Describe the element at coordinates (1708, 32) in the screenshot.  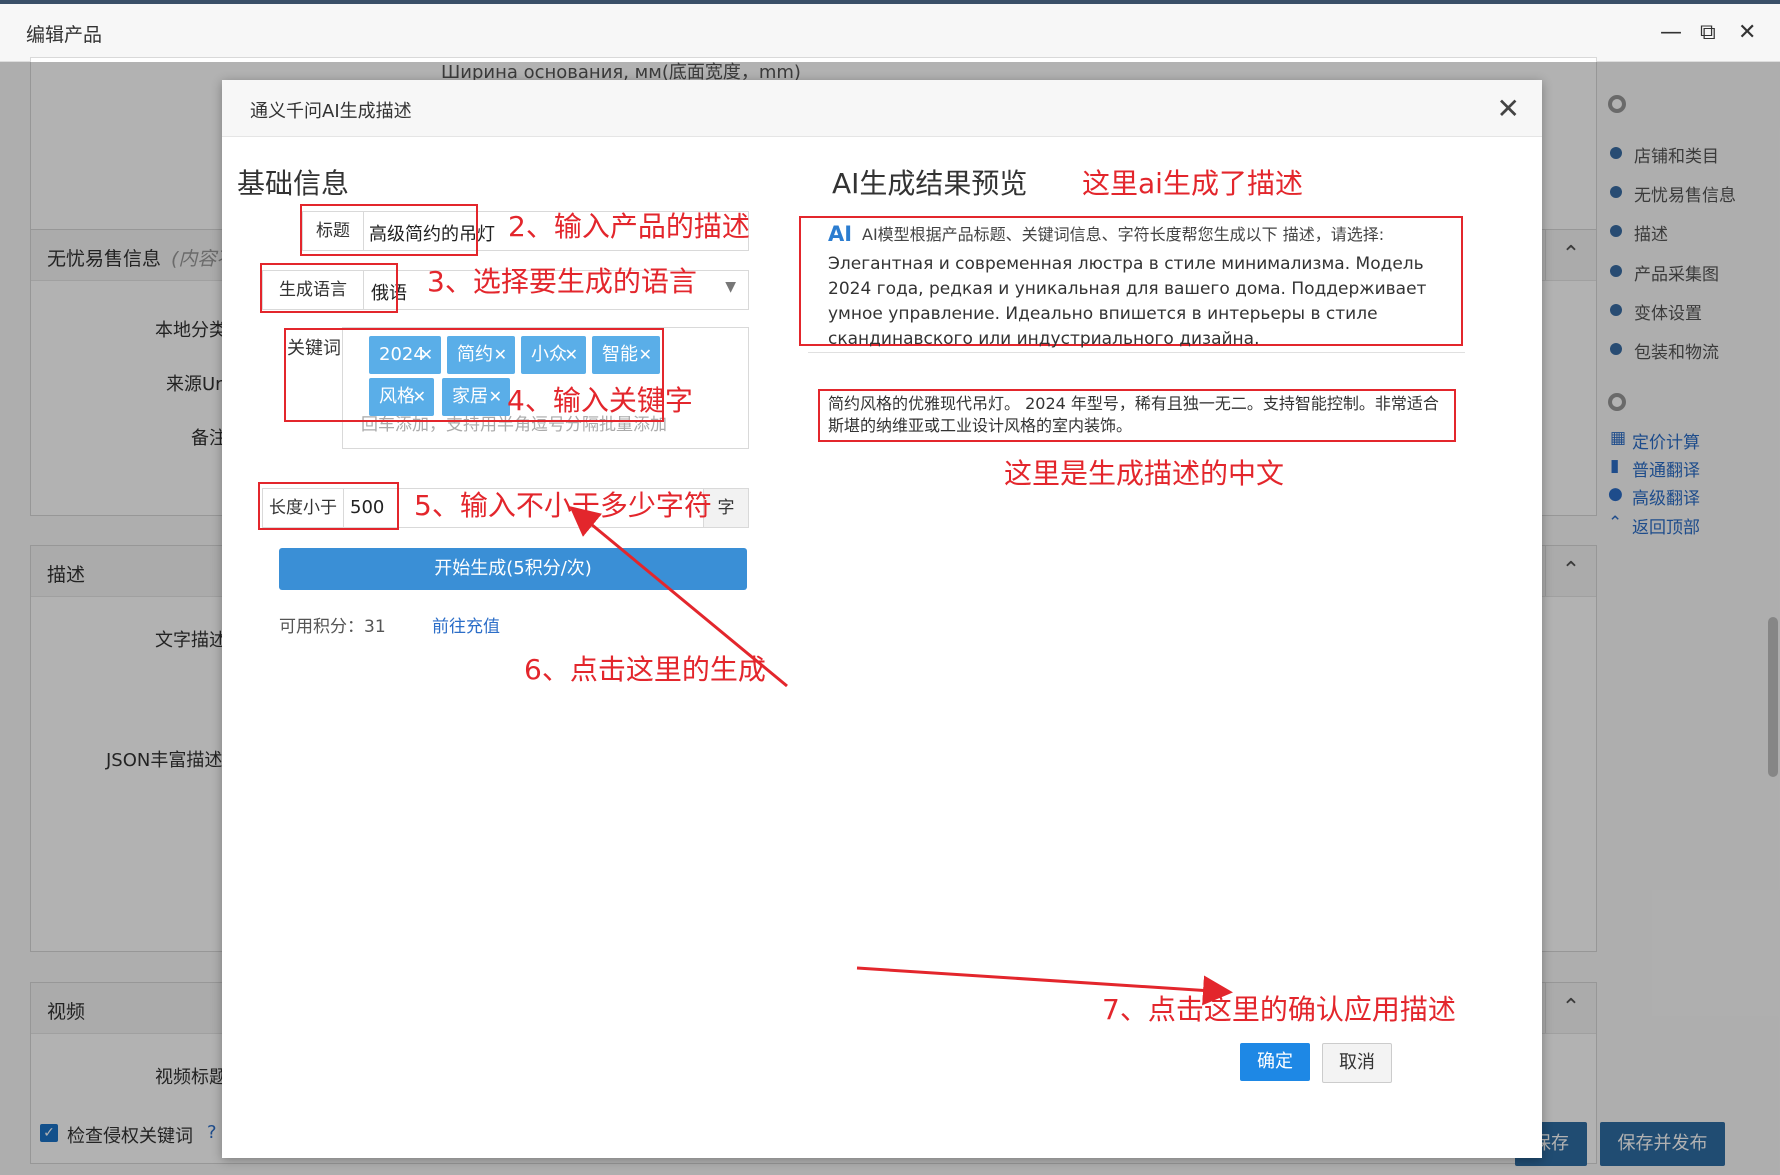
I see `maximize-icon: ⧉` at that location.